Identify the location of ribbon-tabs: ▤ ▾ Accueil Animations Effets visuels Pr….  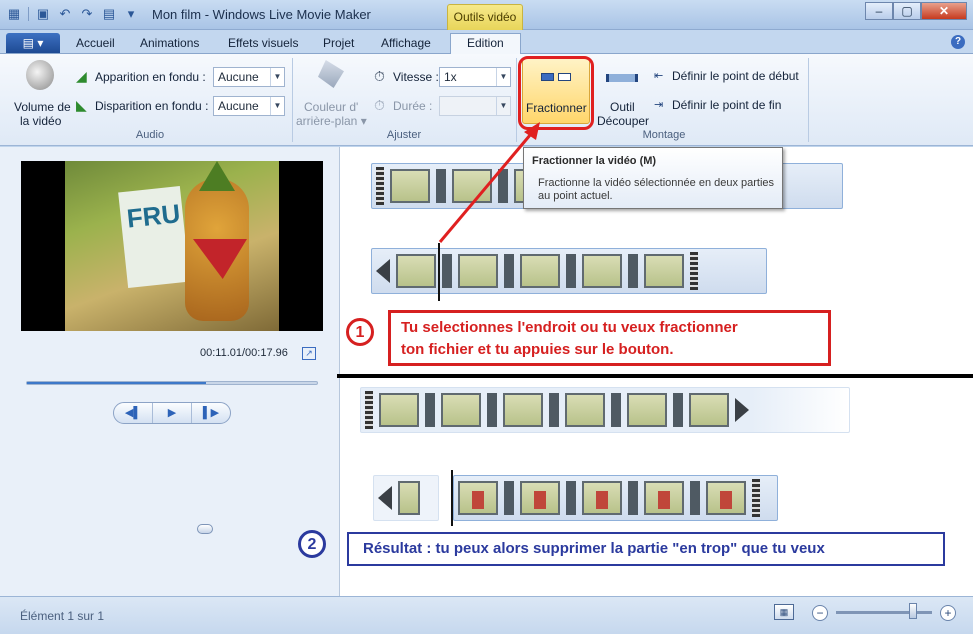
(486, 42).